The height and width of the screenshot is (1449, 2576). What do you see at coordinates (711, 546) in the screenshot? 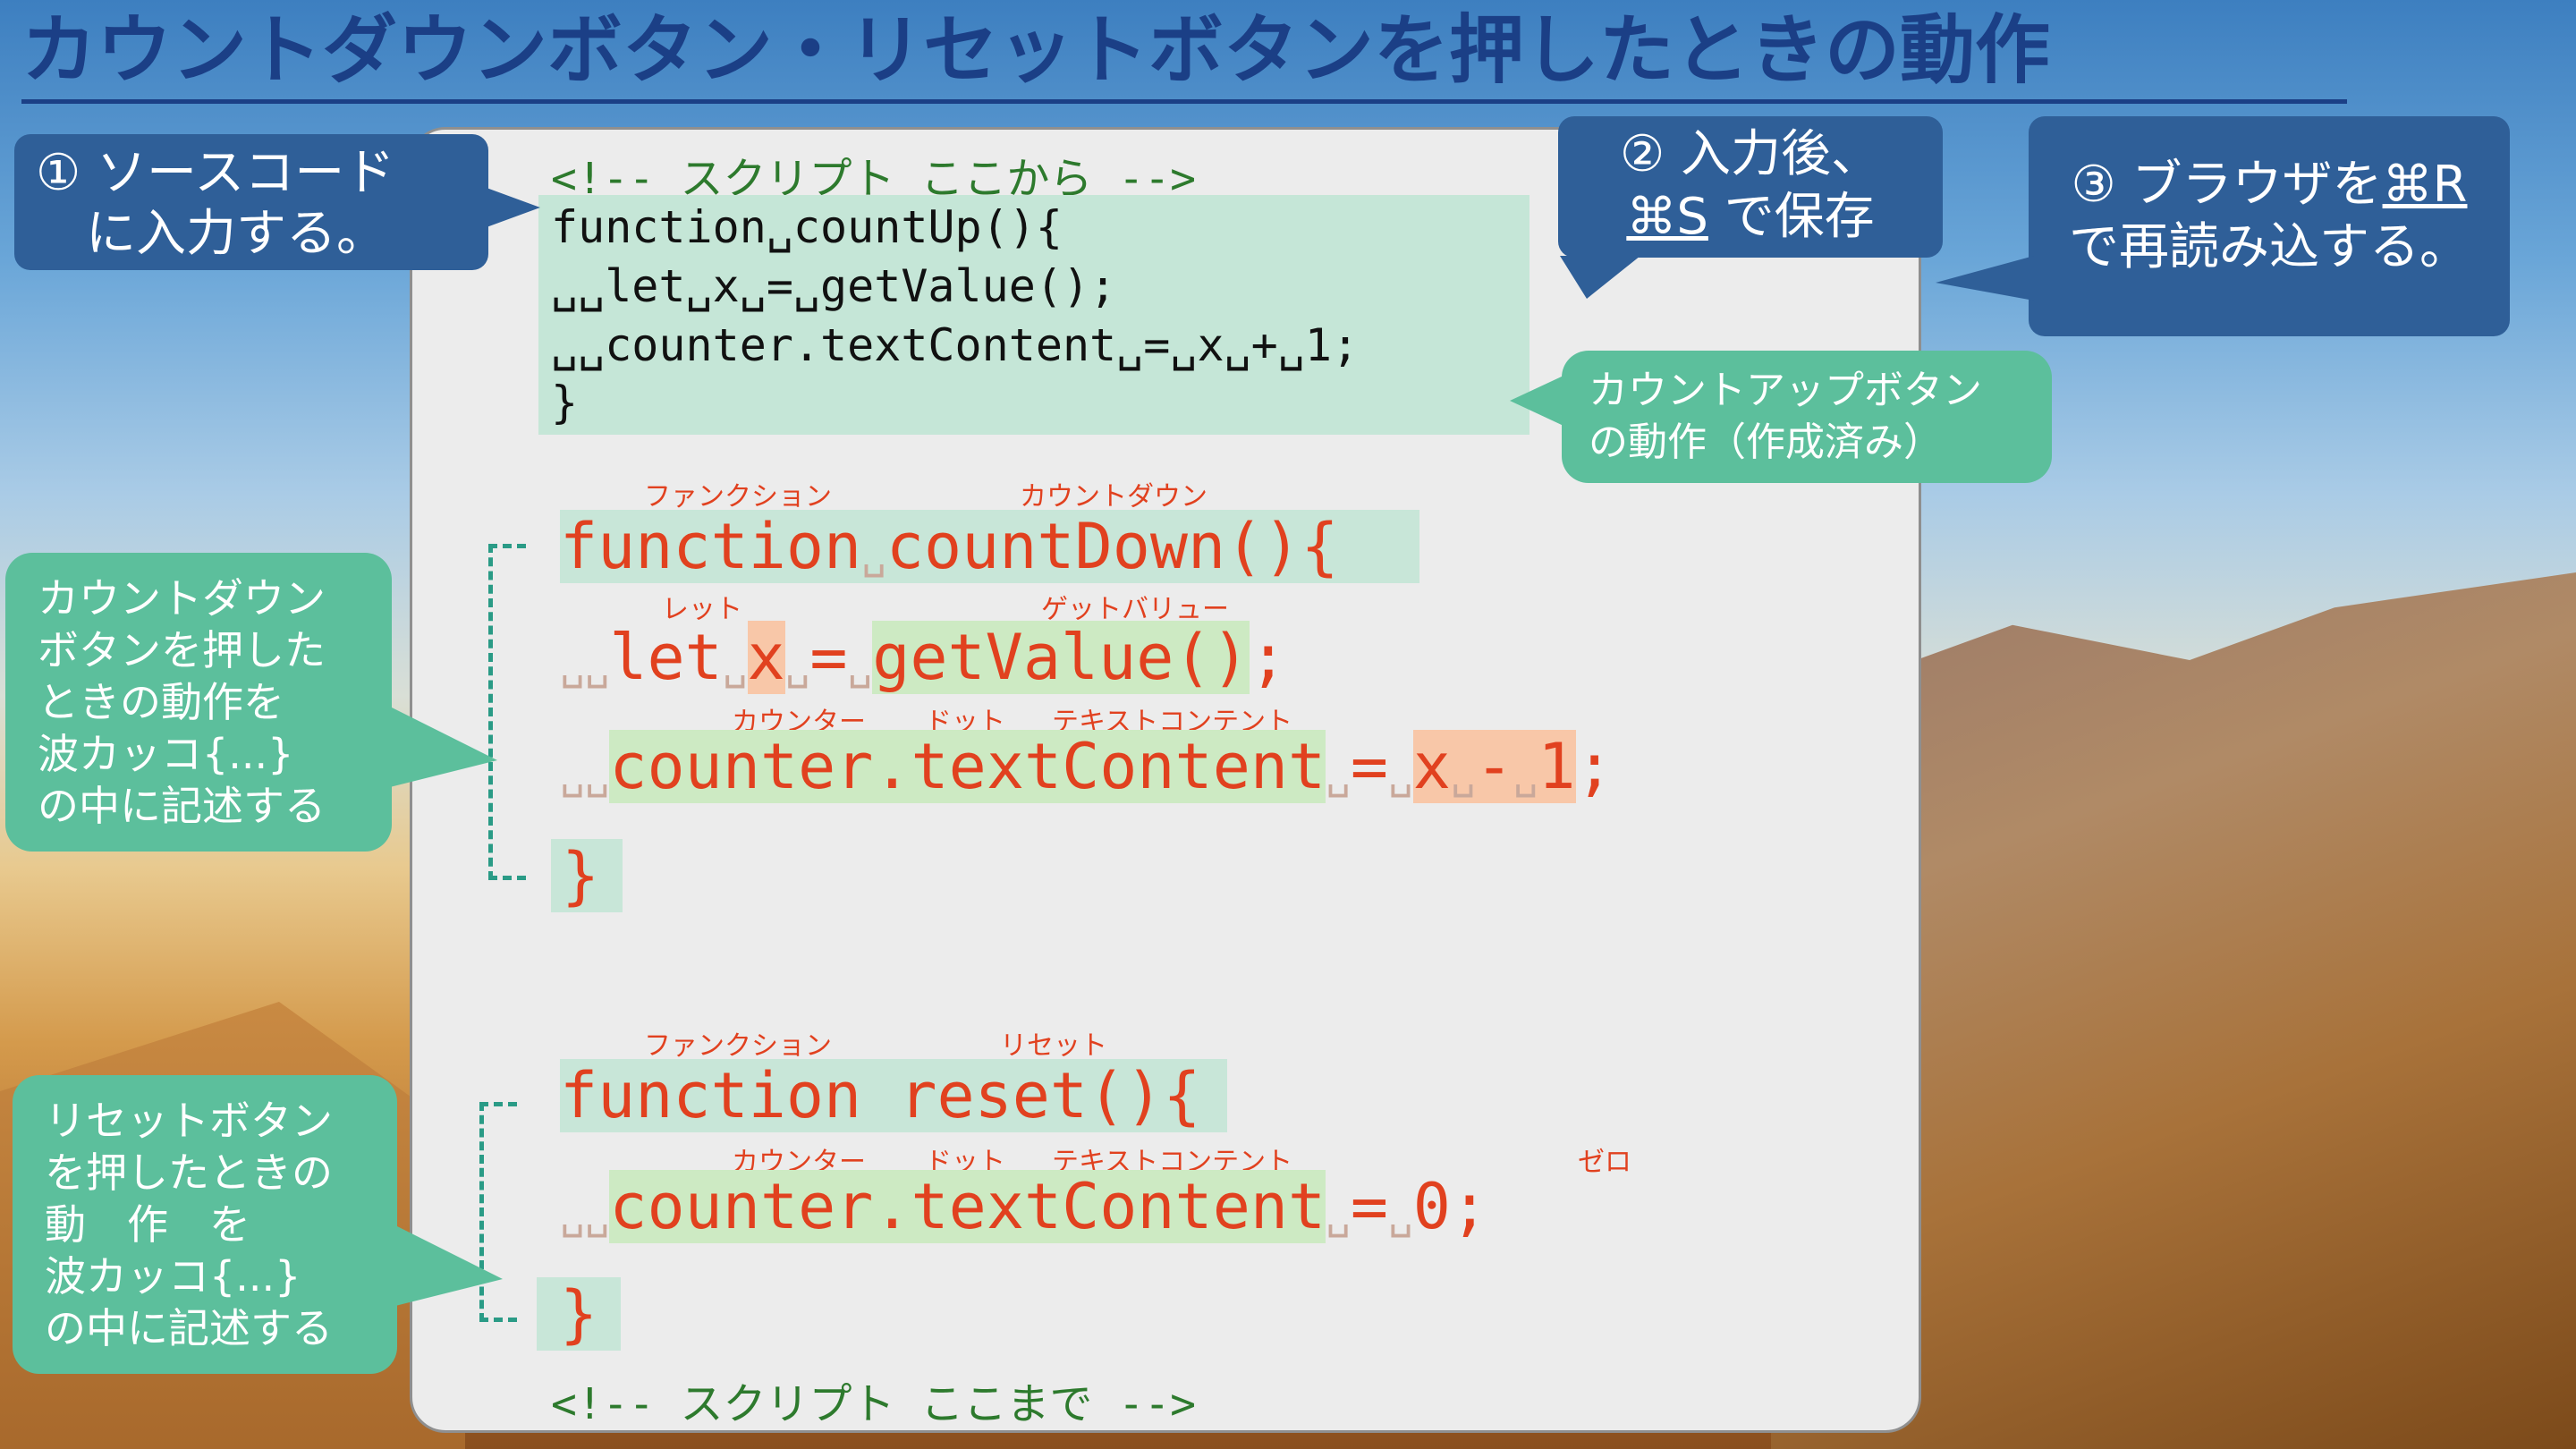
I see `countdown-keyword: function` at bounding box center [711, 546].